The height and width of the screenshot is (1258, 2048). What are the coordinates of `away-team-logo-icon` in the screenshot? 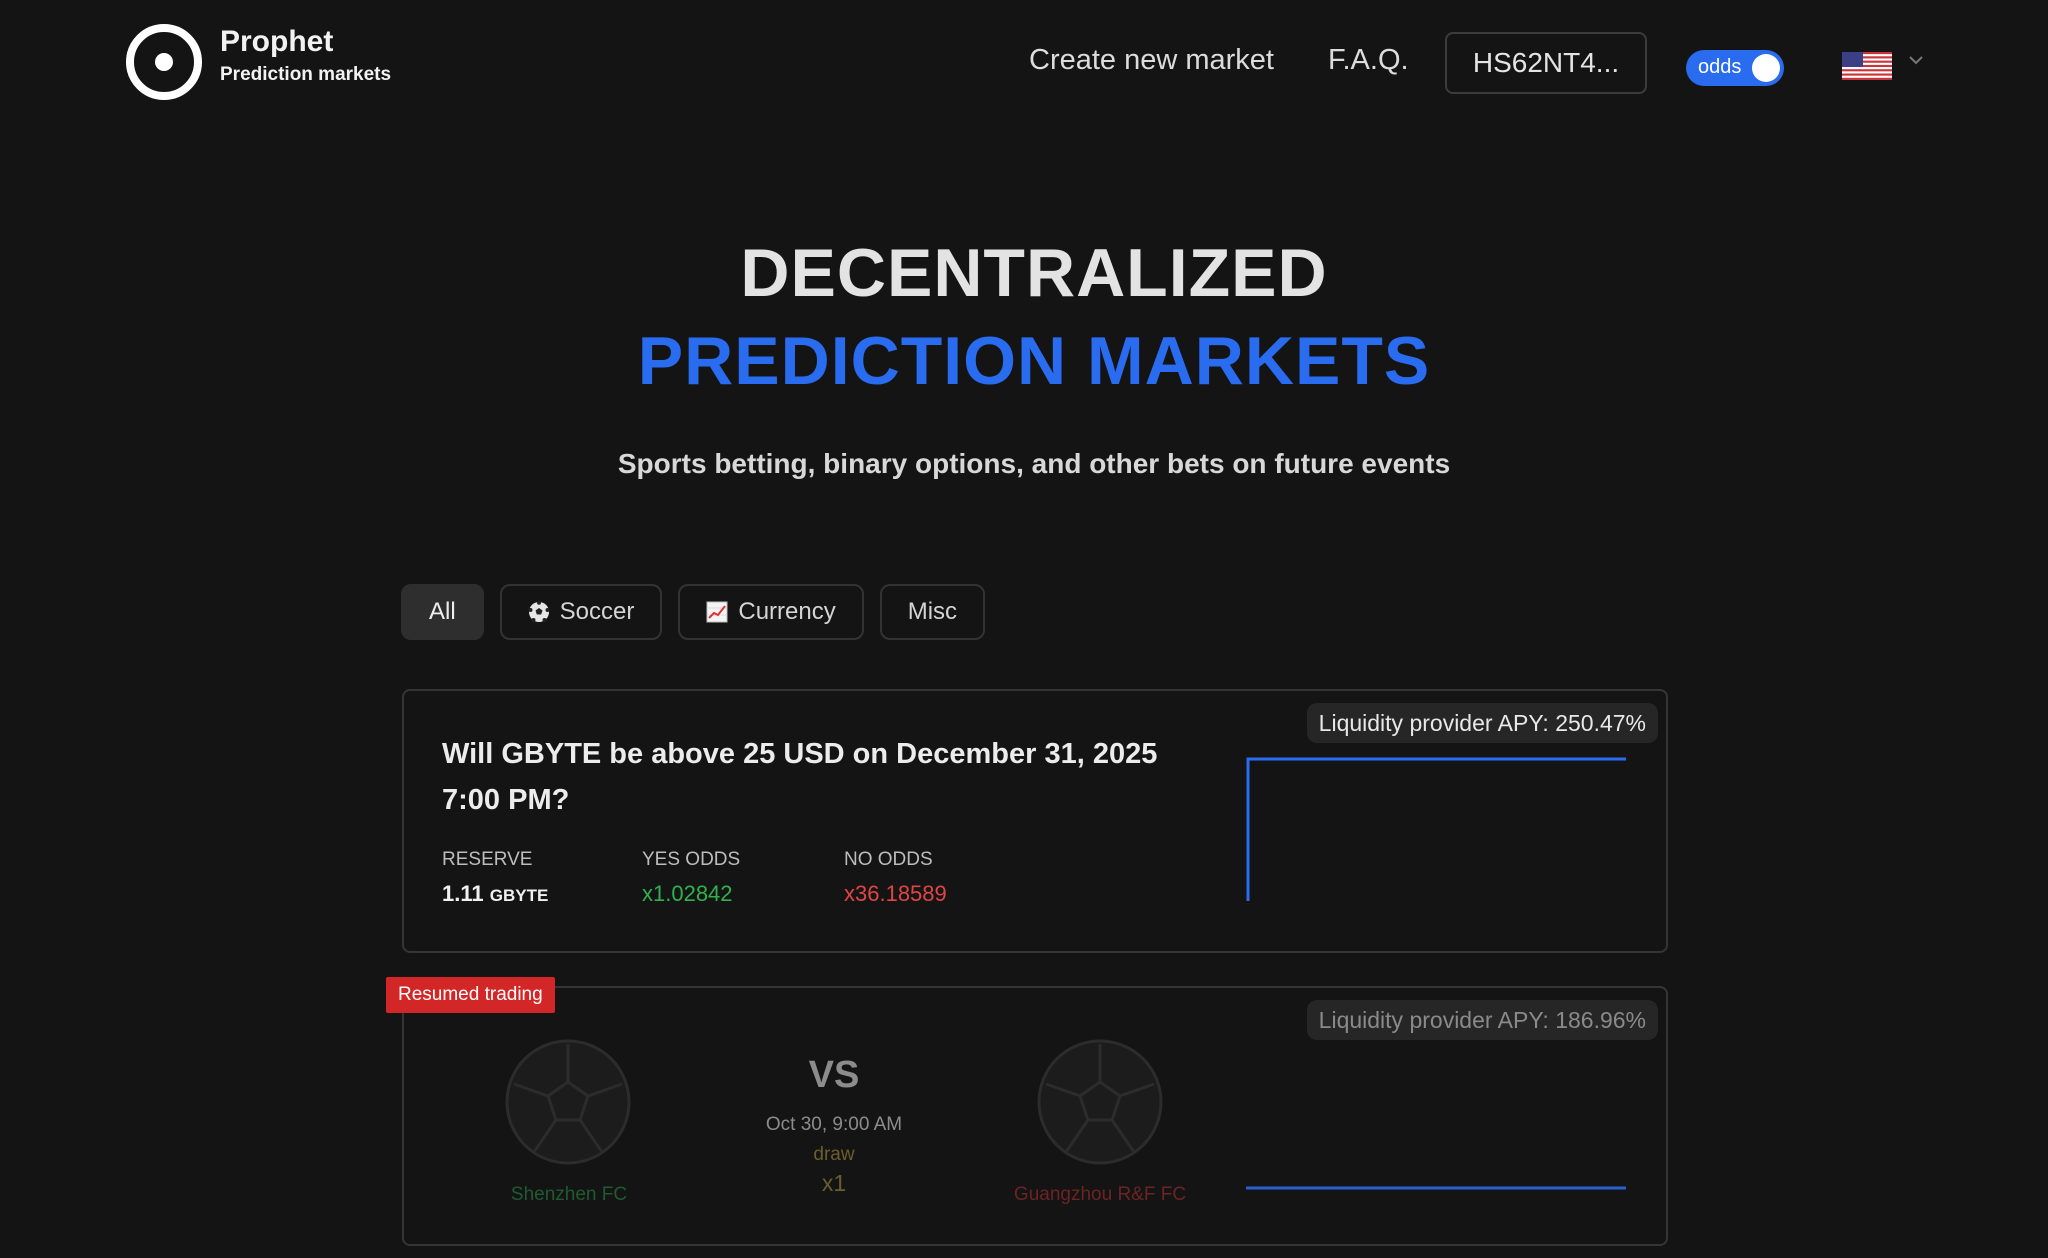 It's located at (1100, 1102).